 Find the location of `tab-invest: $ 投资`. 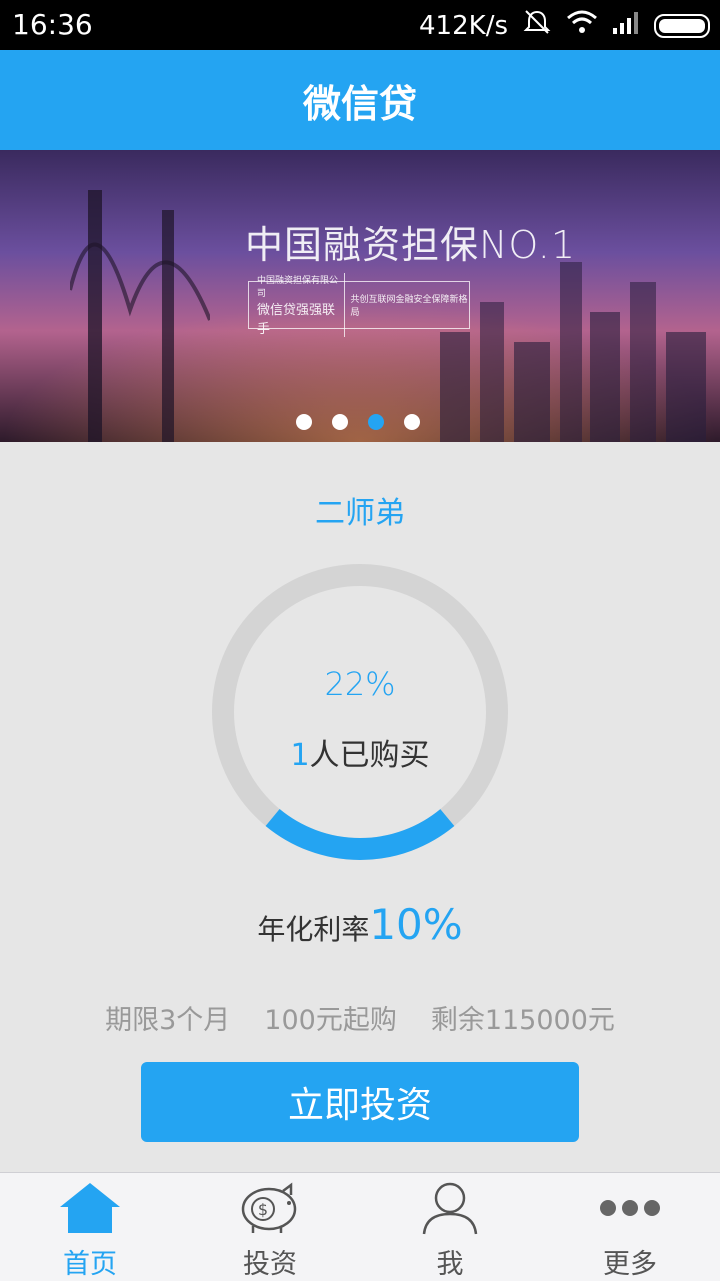

tab-invest: $ 投资 is located at coordinates (270, 1227).